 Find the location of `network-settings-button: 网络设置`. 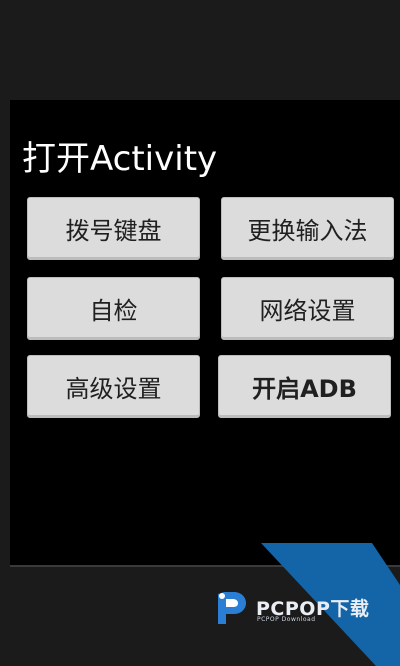

network-settings-button: 网络设置 is located at coordinates (307, 308).